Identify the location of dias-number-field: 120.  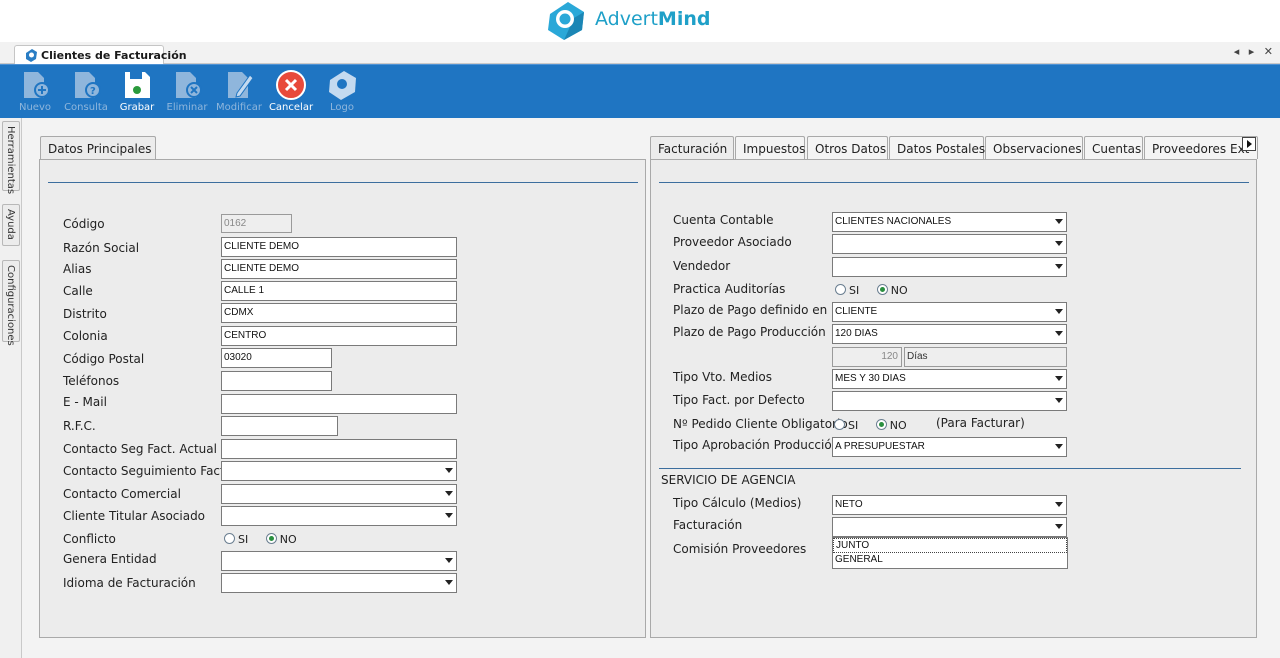
(867, 357).